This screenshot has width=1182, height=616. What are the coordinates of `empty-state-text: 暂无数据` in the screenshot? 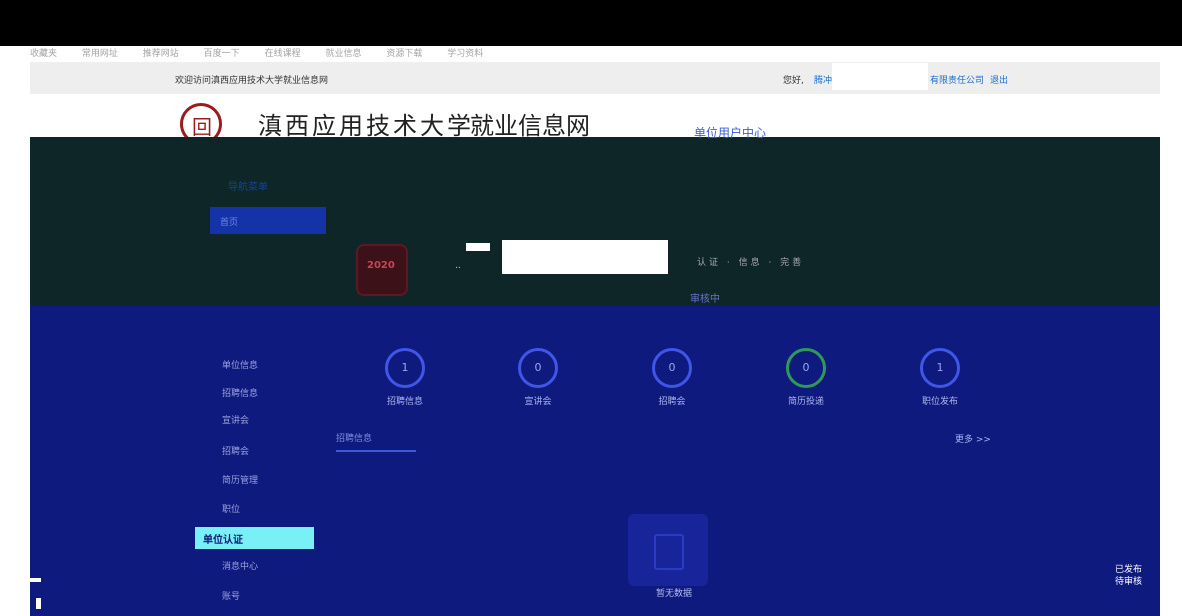 It's located at (674, 594).